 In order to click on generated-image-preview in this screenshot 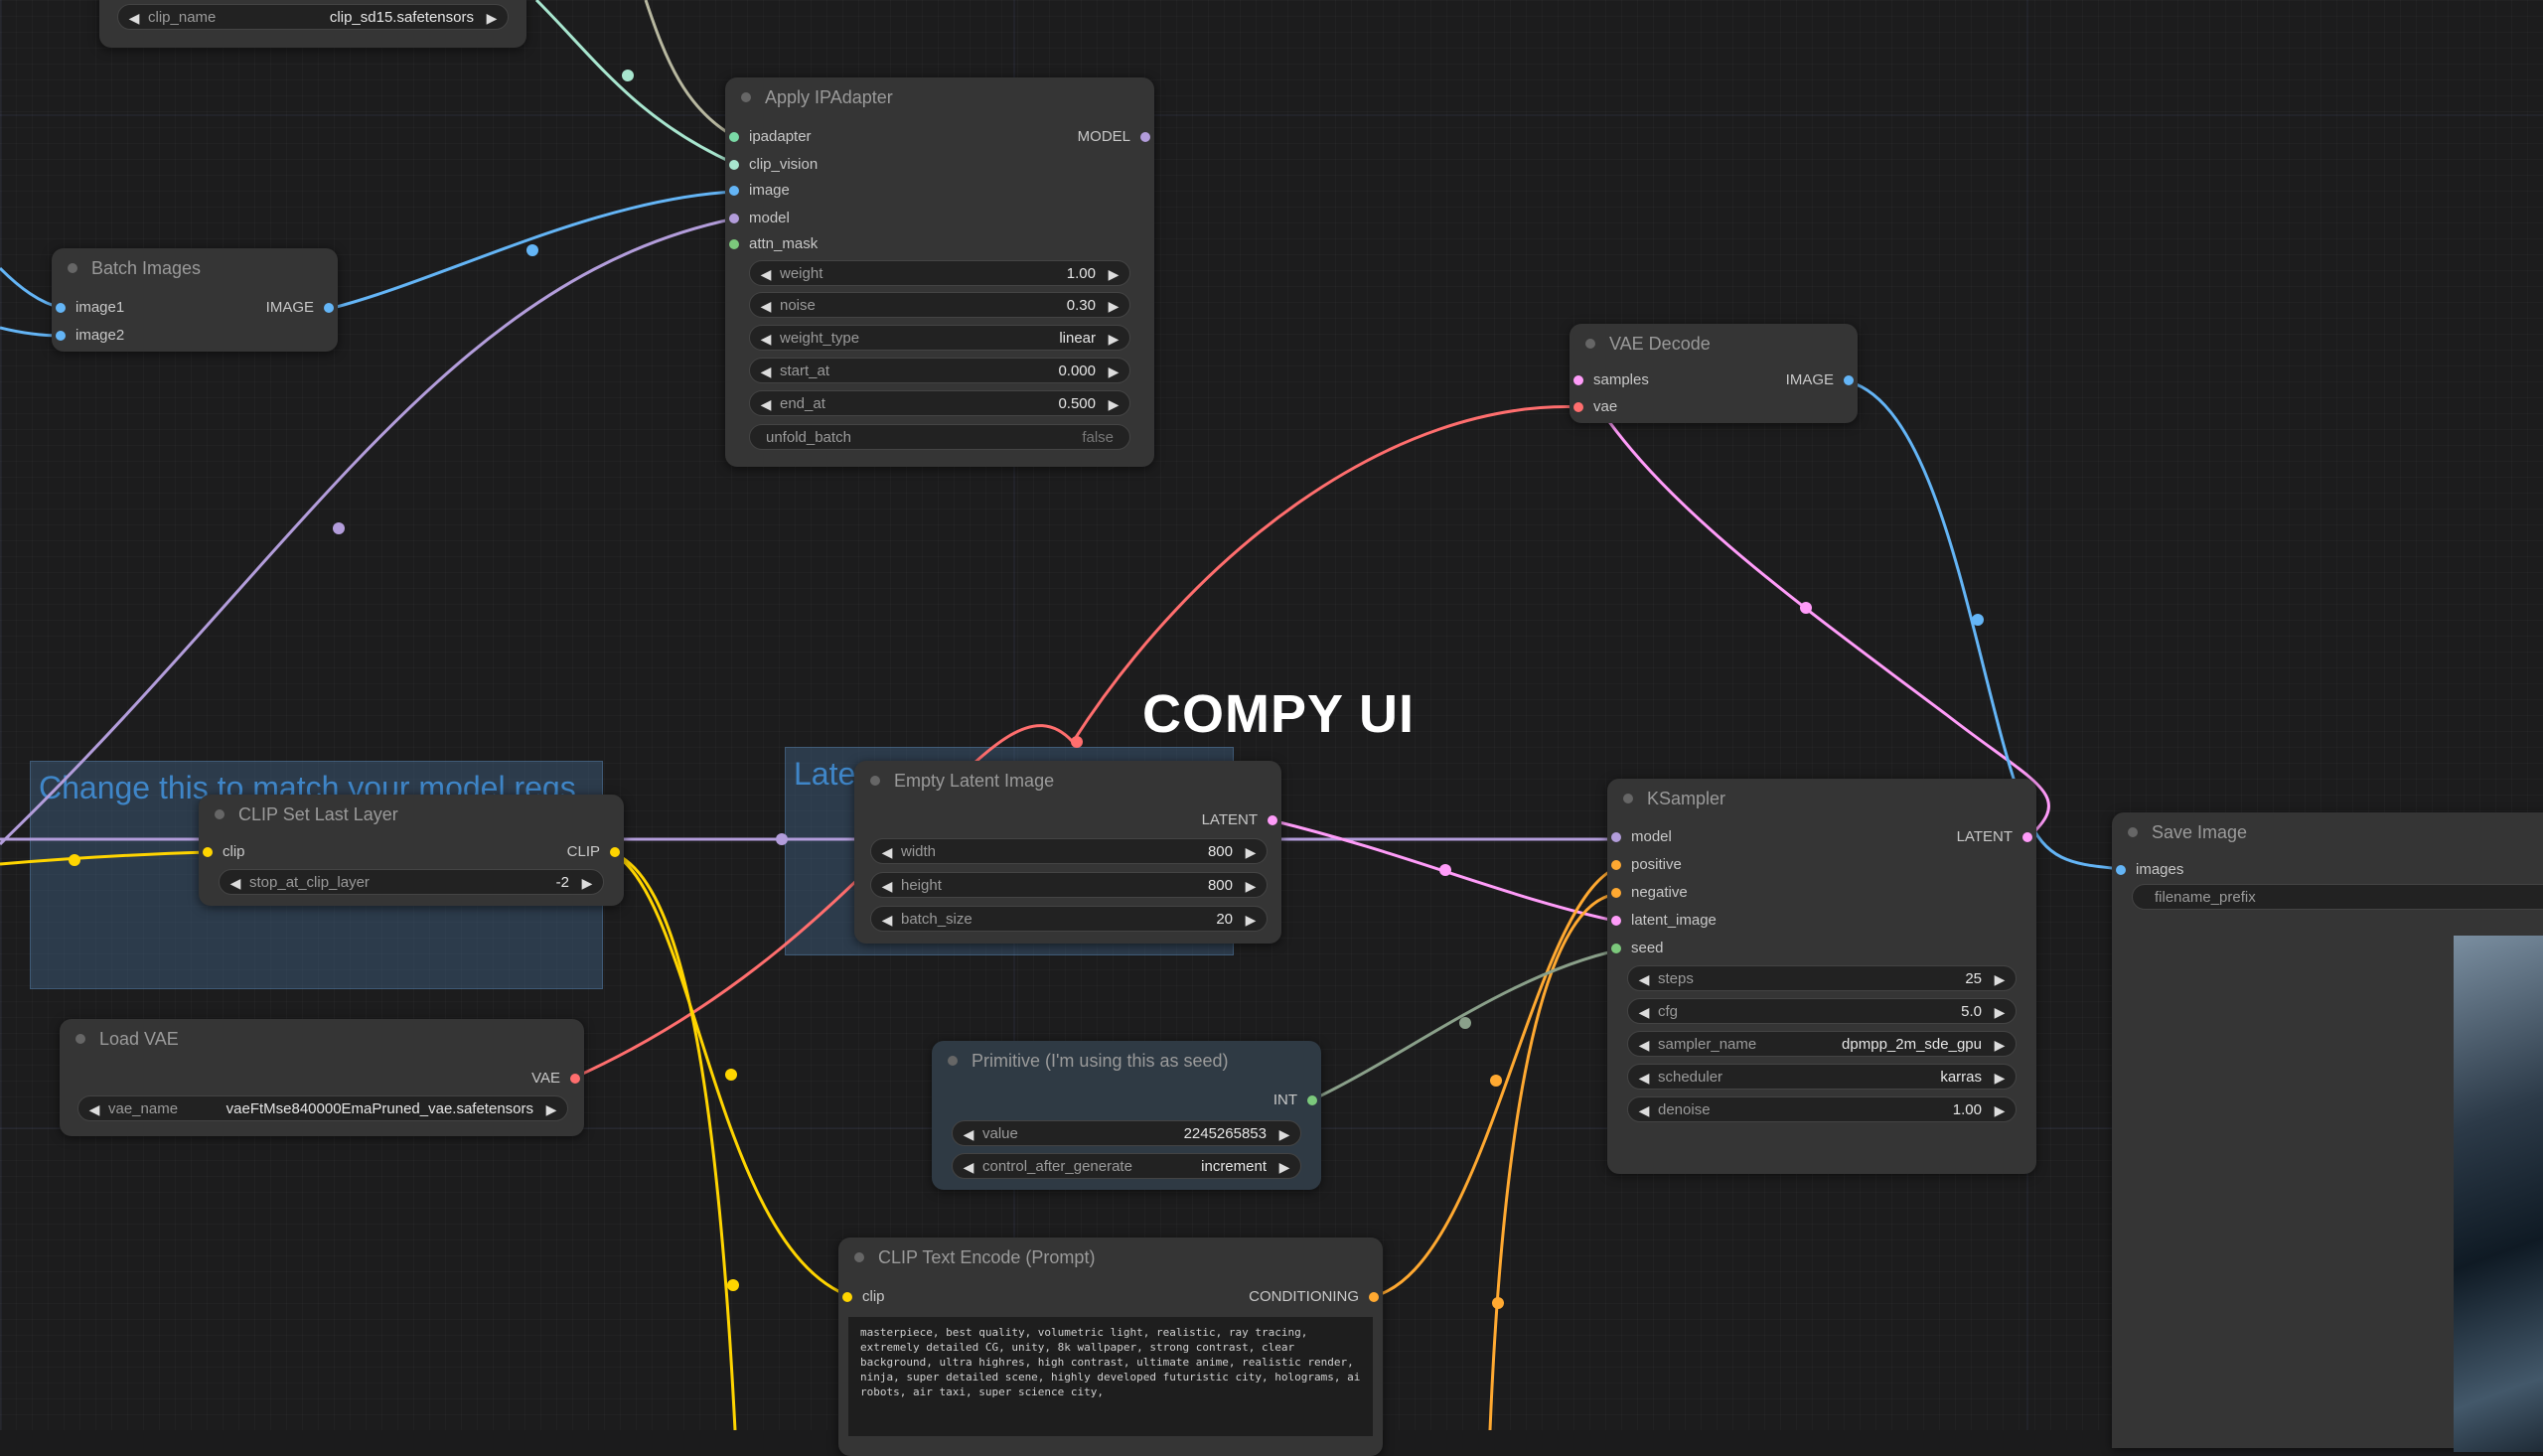, I will do `click(2498, 1194)`.